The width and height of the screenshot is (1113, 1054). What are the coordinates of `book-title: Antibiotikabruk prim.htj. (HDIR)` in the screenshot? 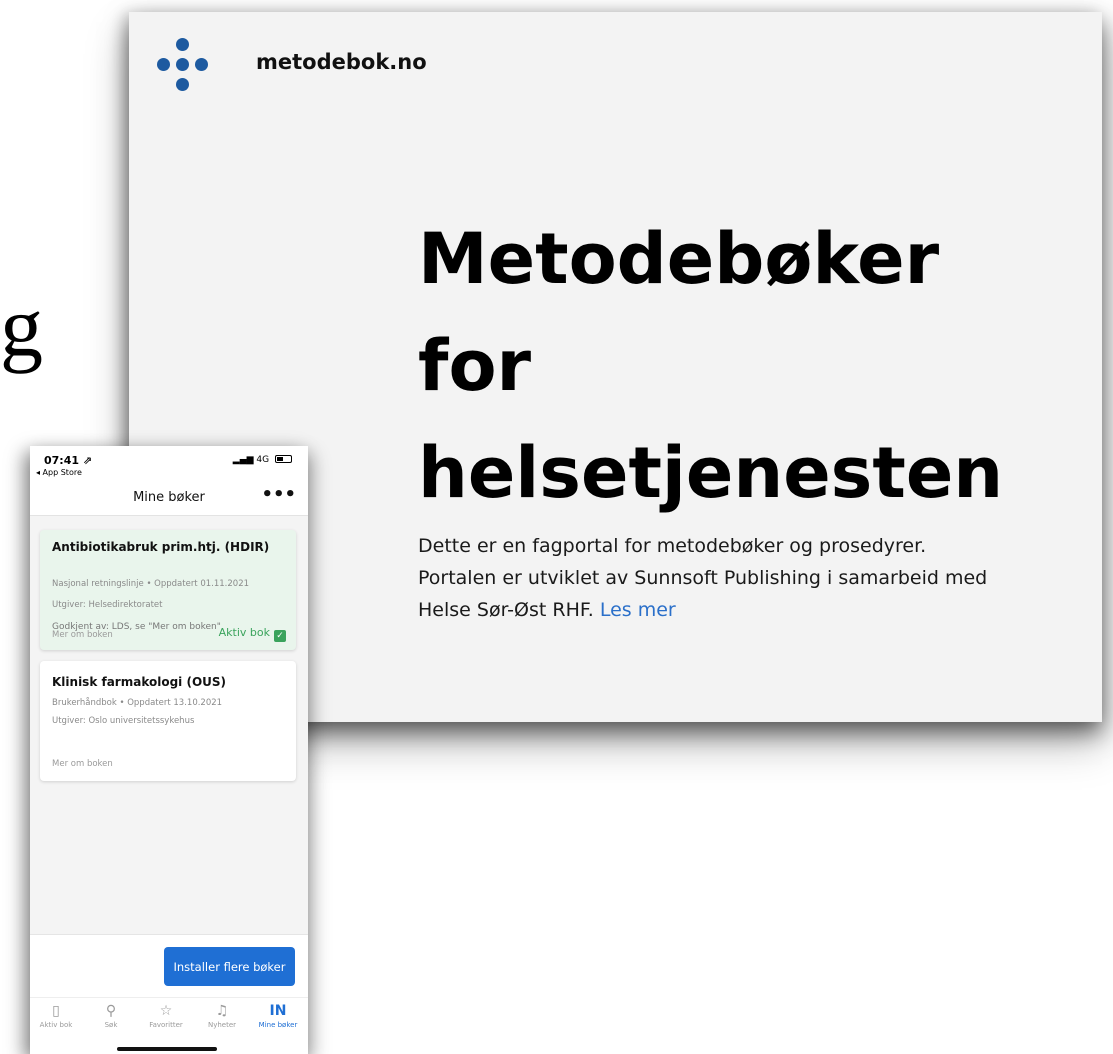 It's located at (161, 547).